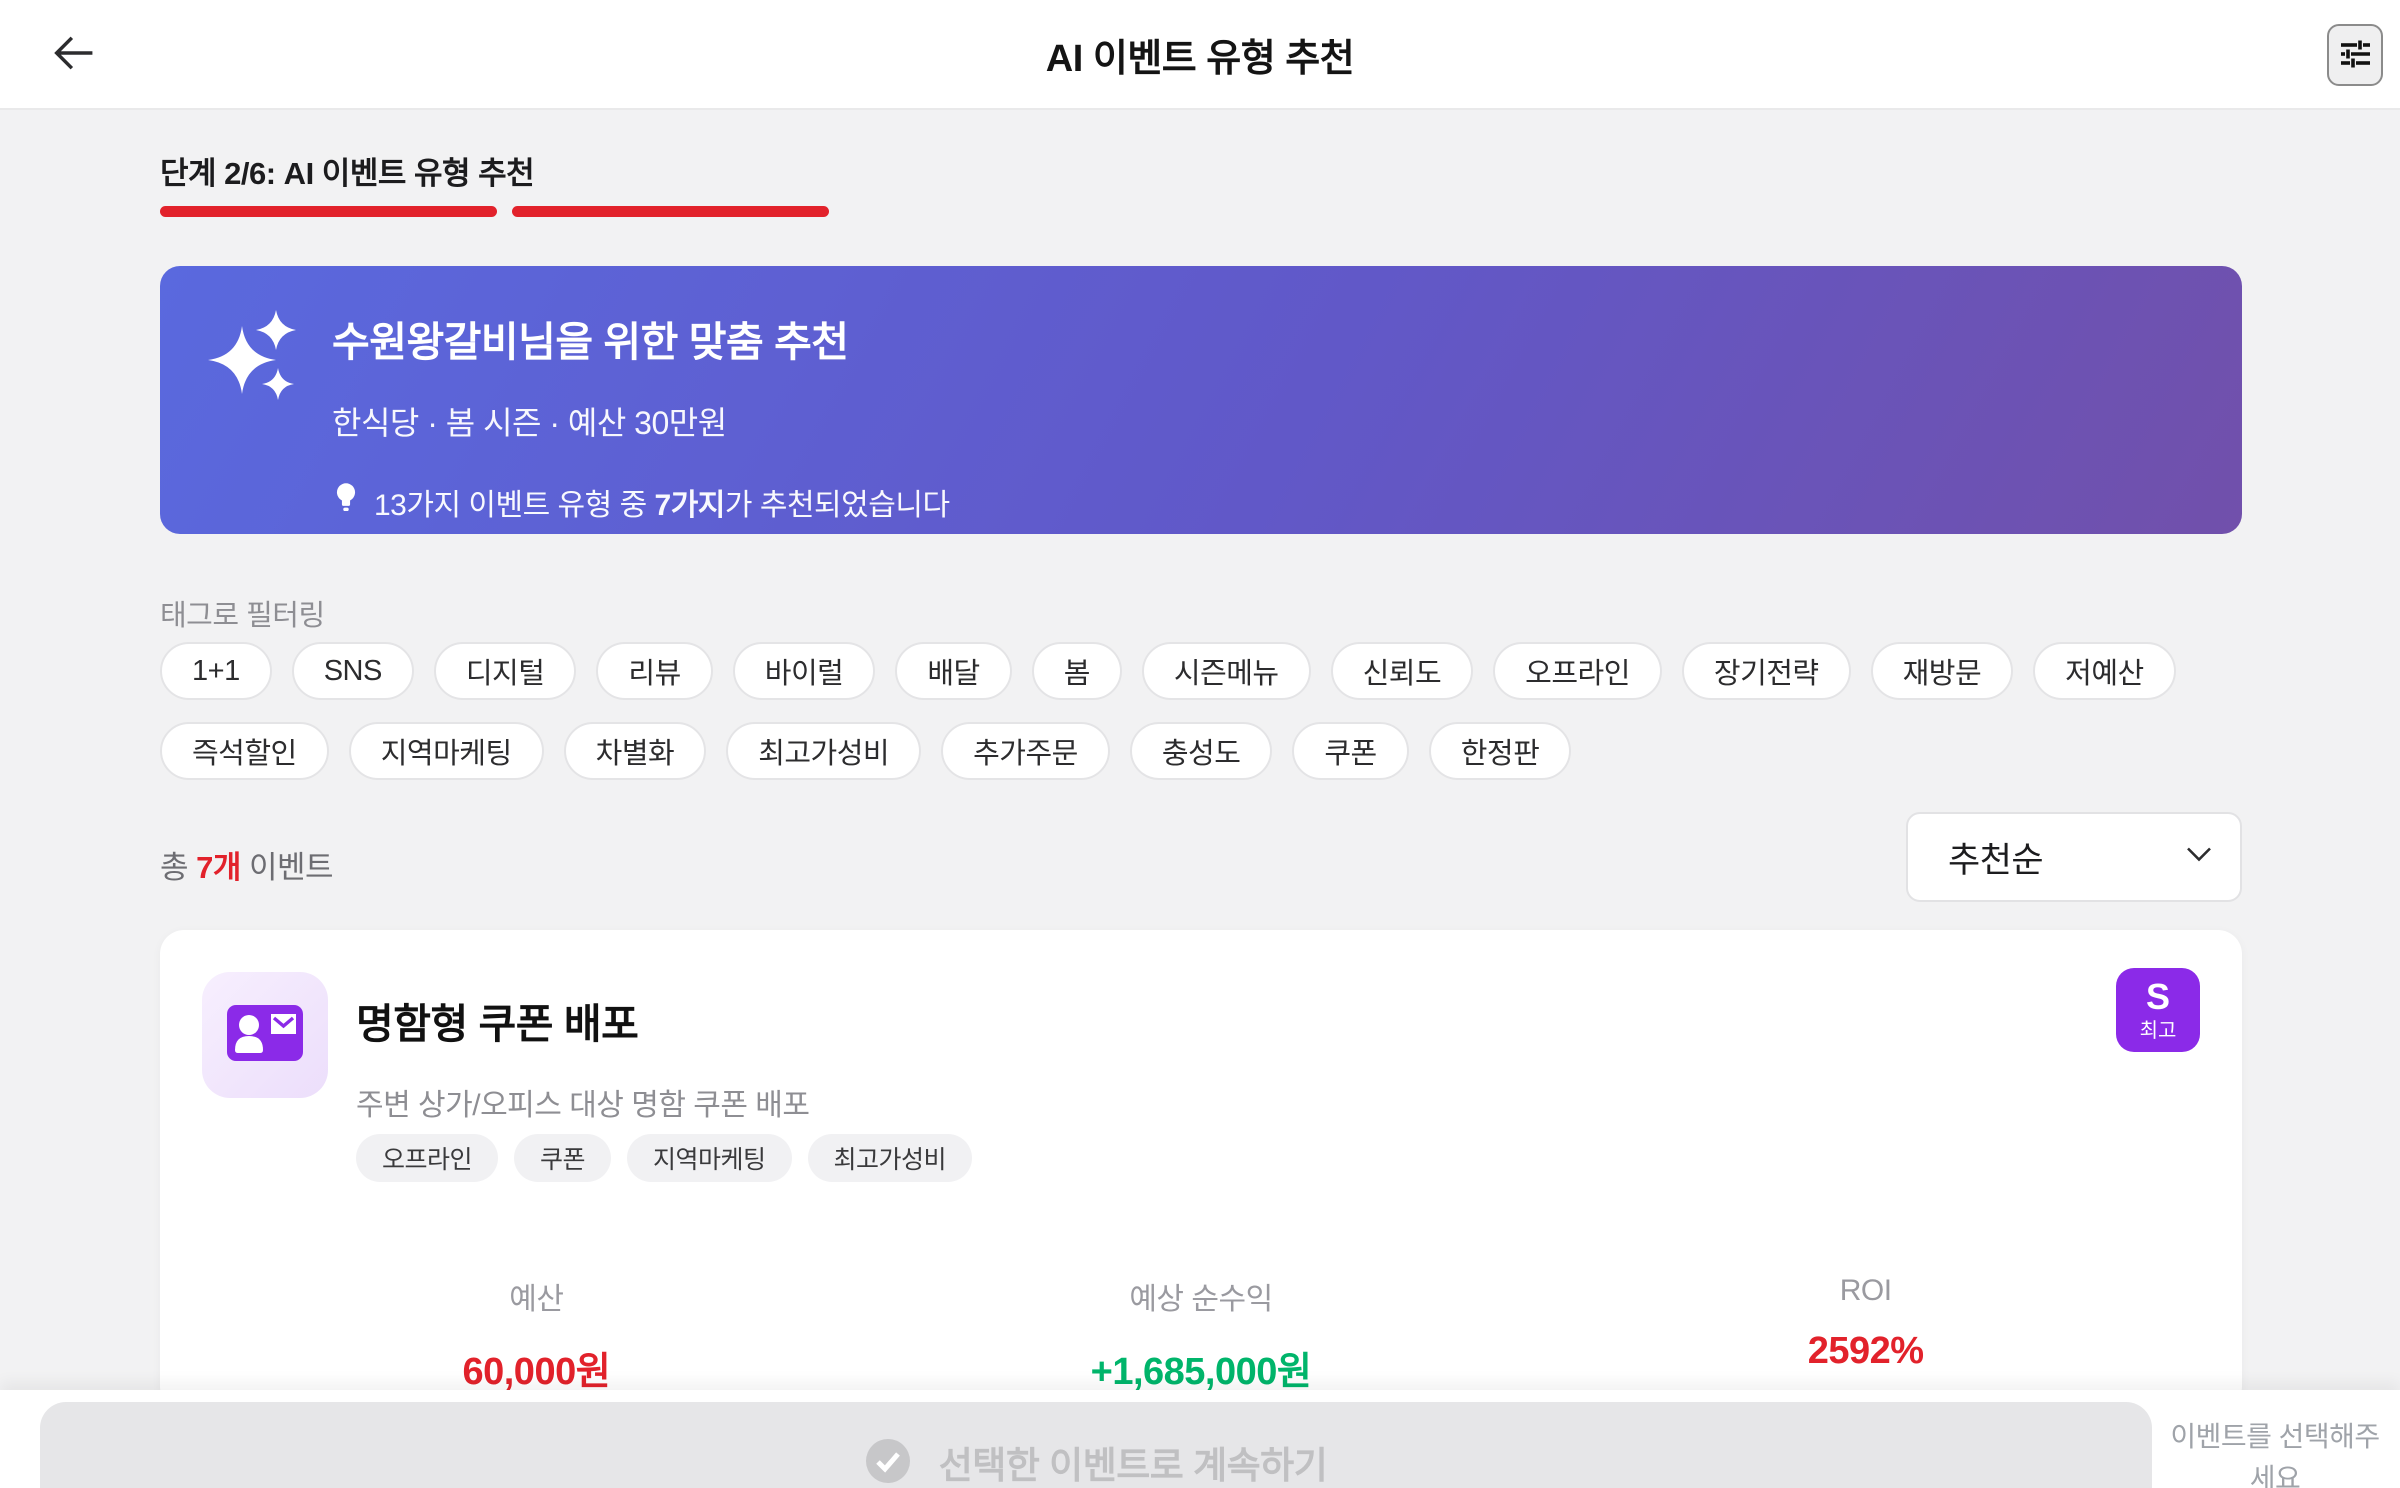 The height and width of the screenshot is (1488, 2400). I want to click on banner-info-text: 13가지 이벤트 유형 중 7가지가 추천되었습니다, so click(662, 505).